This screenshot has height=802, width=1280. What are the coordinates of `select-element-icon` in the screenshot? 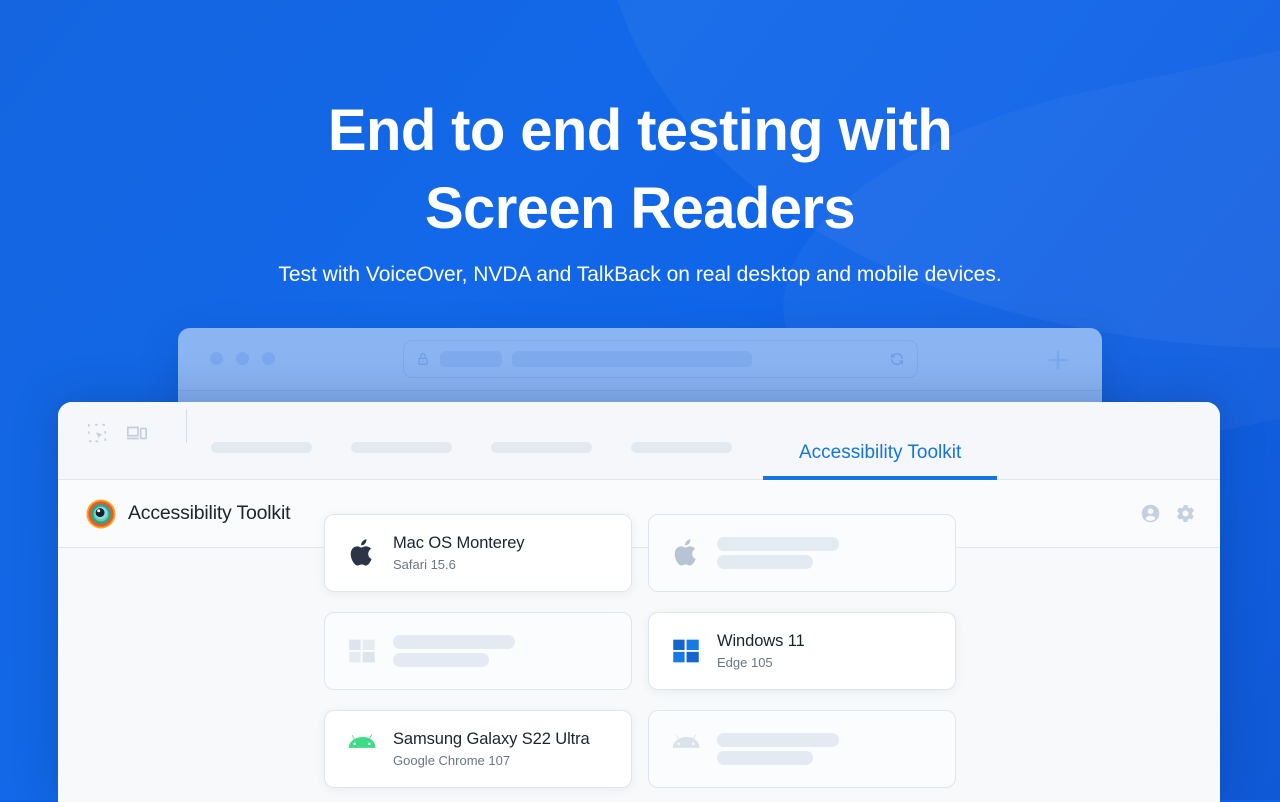 It's located at (97, 433).